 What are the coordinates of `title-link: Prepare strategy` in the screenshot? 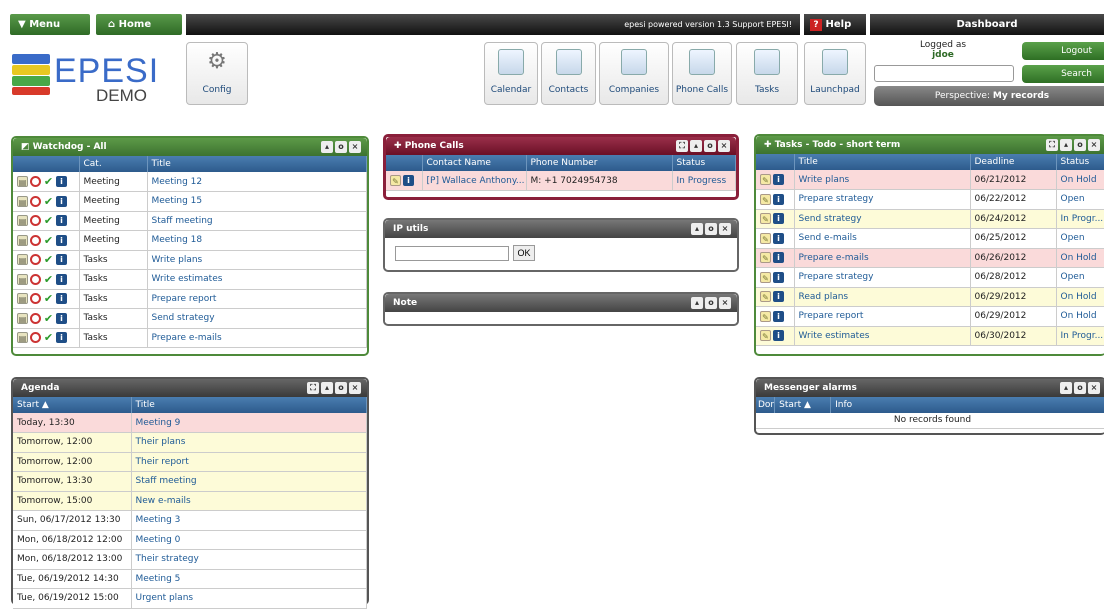 It's located at (882, 199).